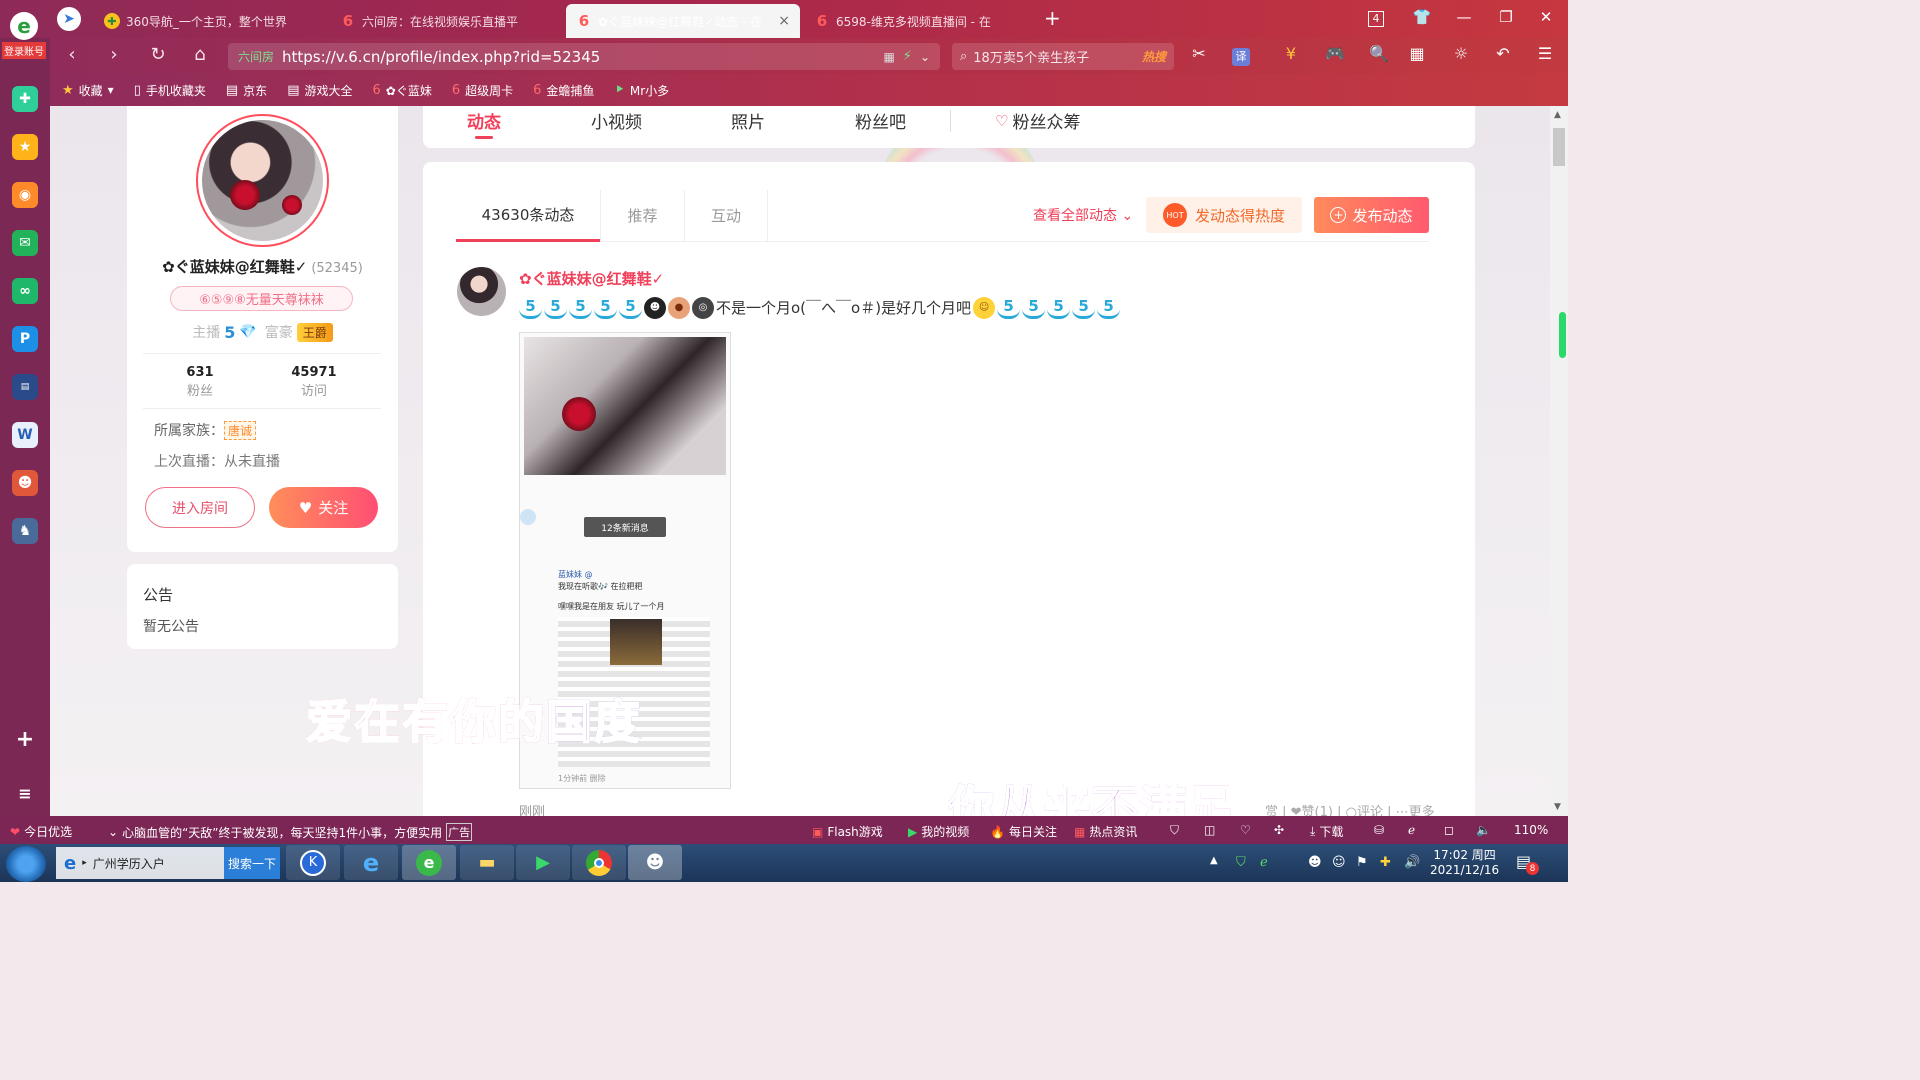 Image resolution: width=1920 pixels, height=1080 pixels. I want to click on scissors-icon: ✂, so click(1199, 53).